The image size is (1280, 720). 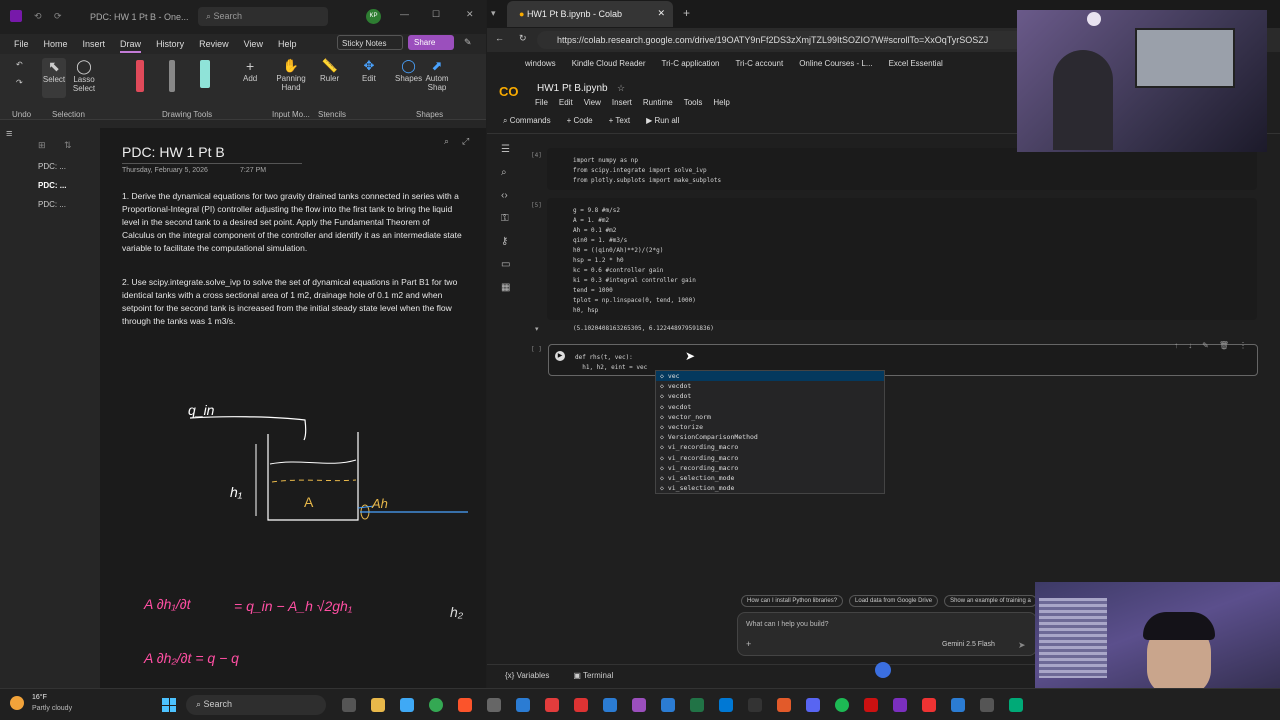 I want to click on zoom-icon: ⌕, so click(x=446, y=141).